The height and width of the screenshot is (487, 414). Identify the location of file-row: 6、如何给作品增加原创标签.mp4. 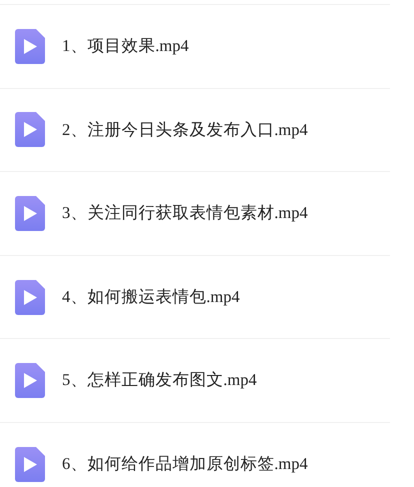
(195, 454).